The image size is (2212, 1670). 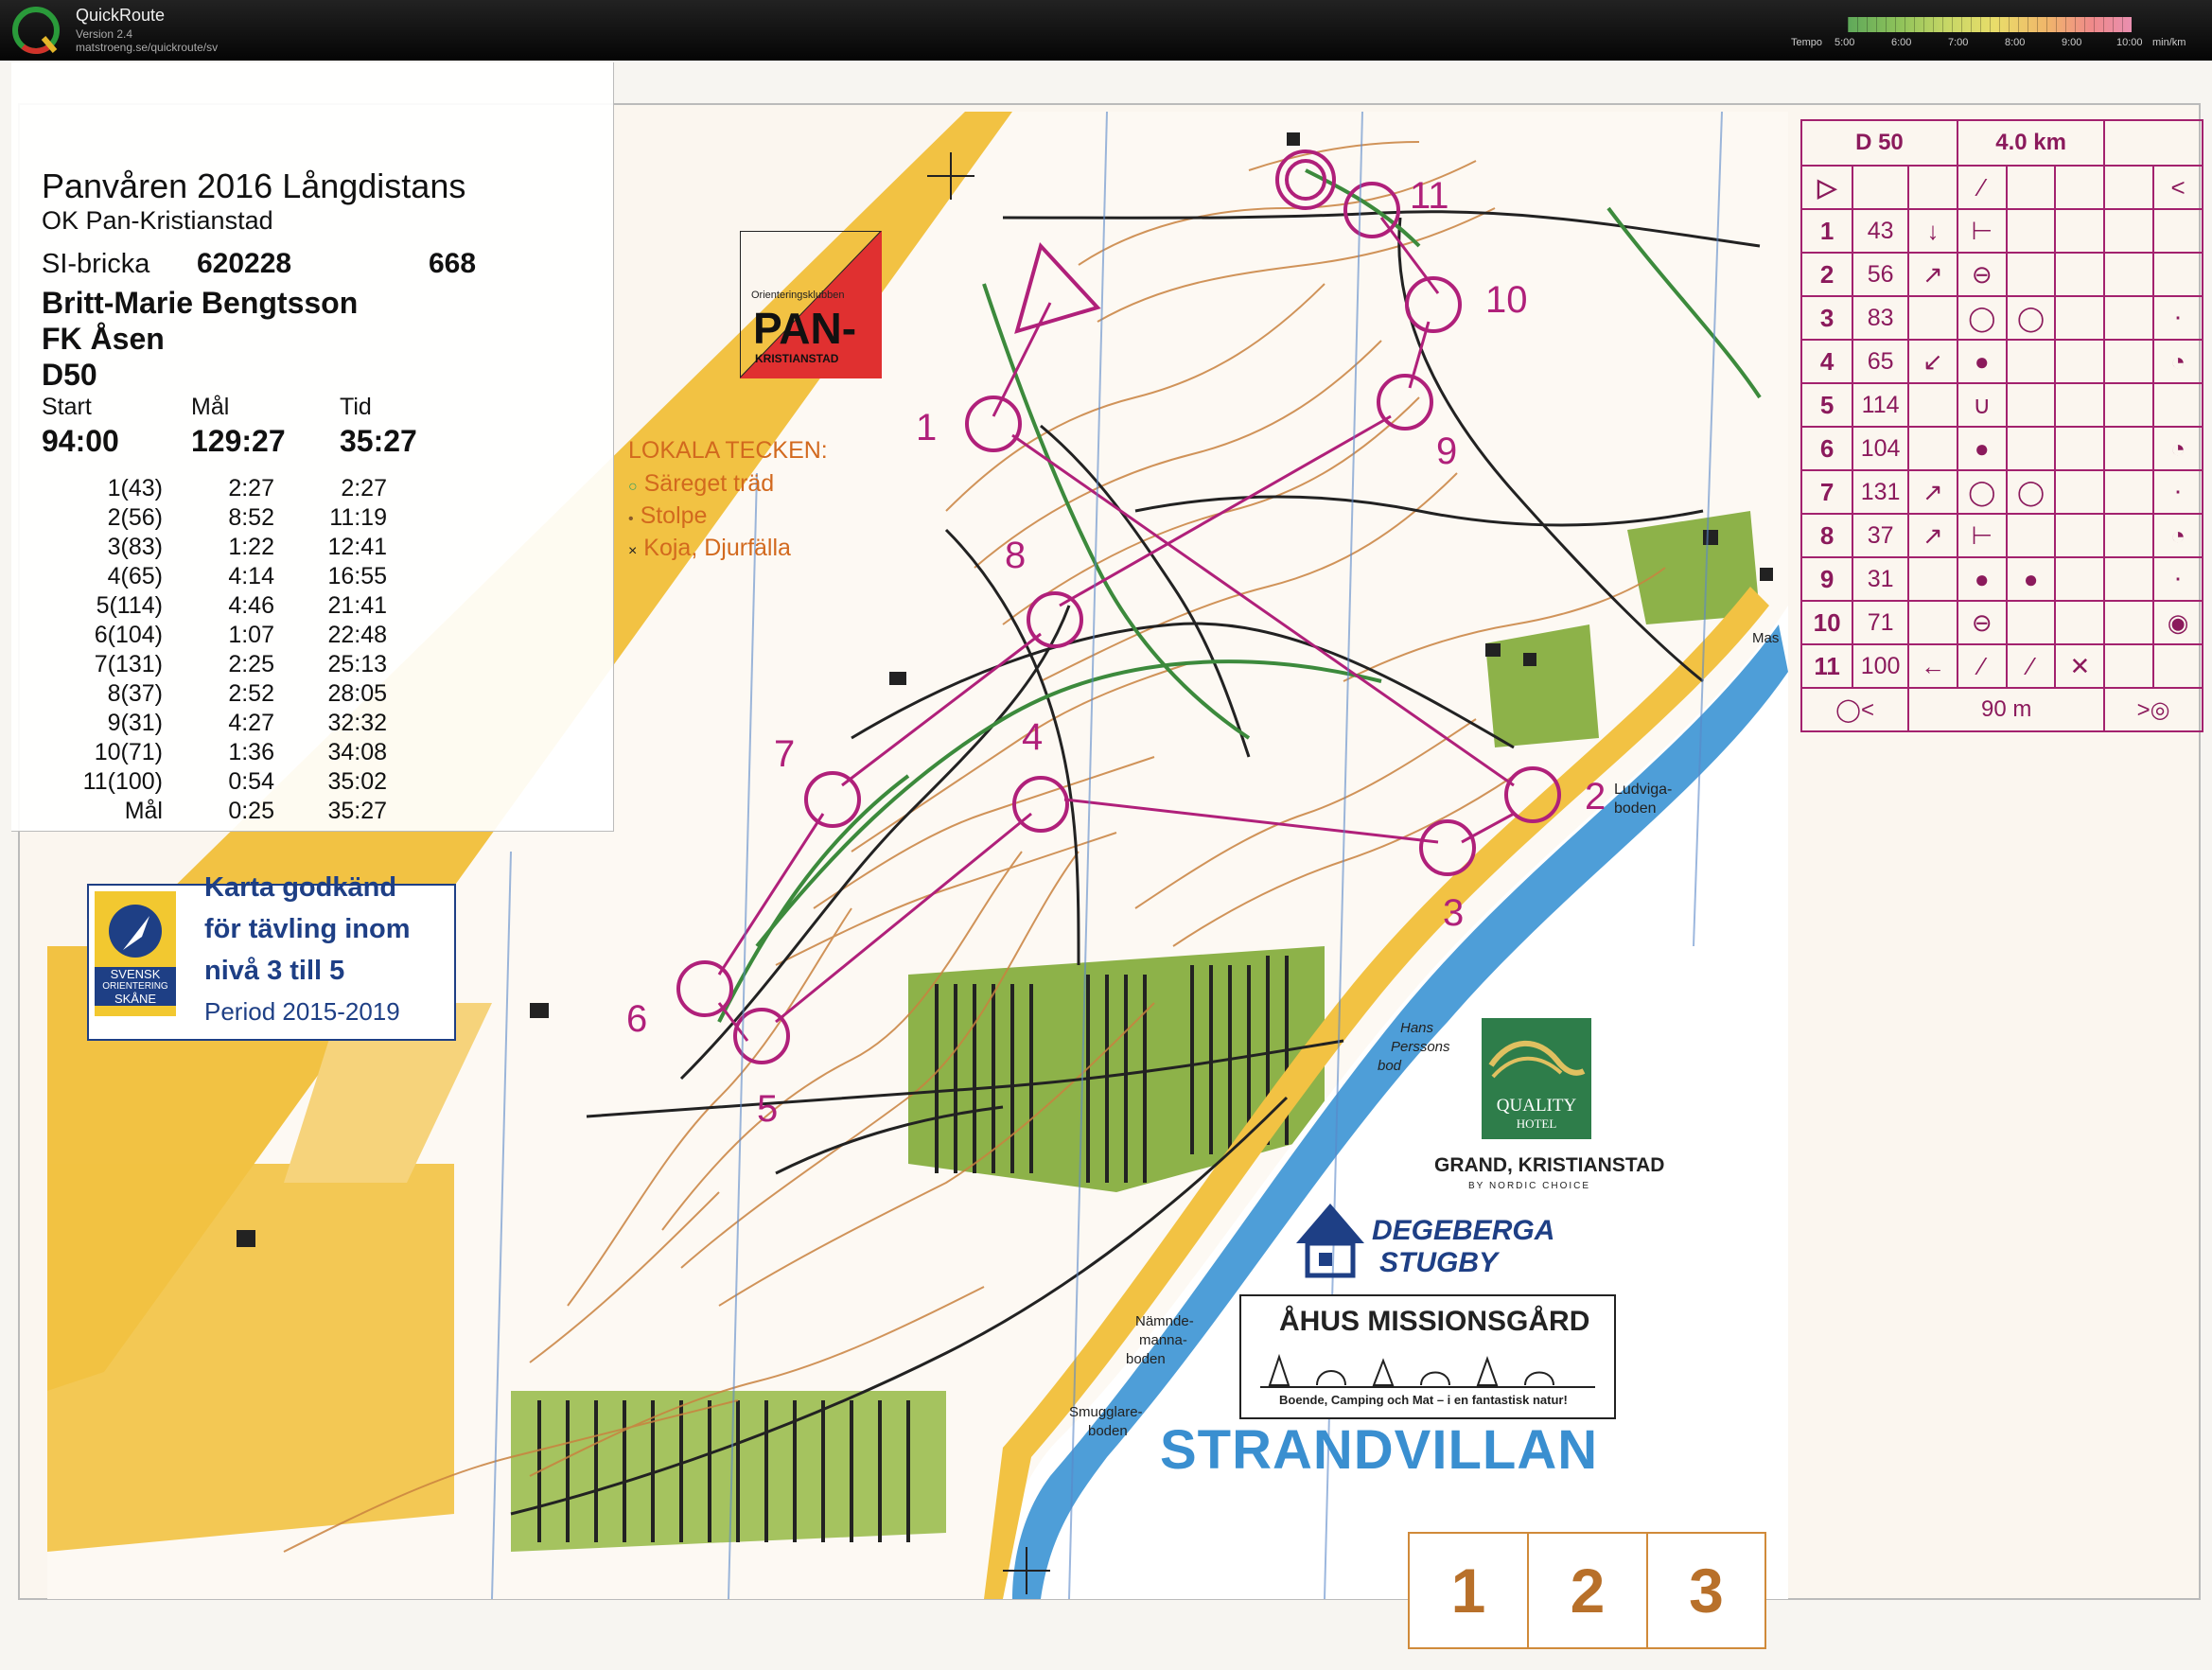 What do you see at coordinates (1330, 1239) in the screenshot?
I see `degeberga-house-icon` at bounding box center [1330, 1239].